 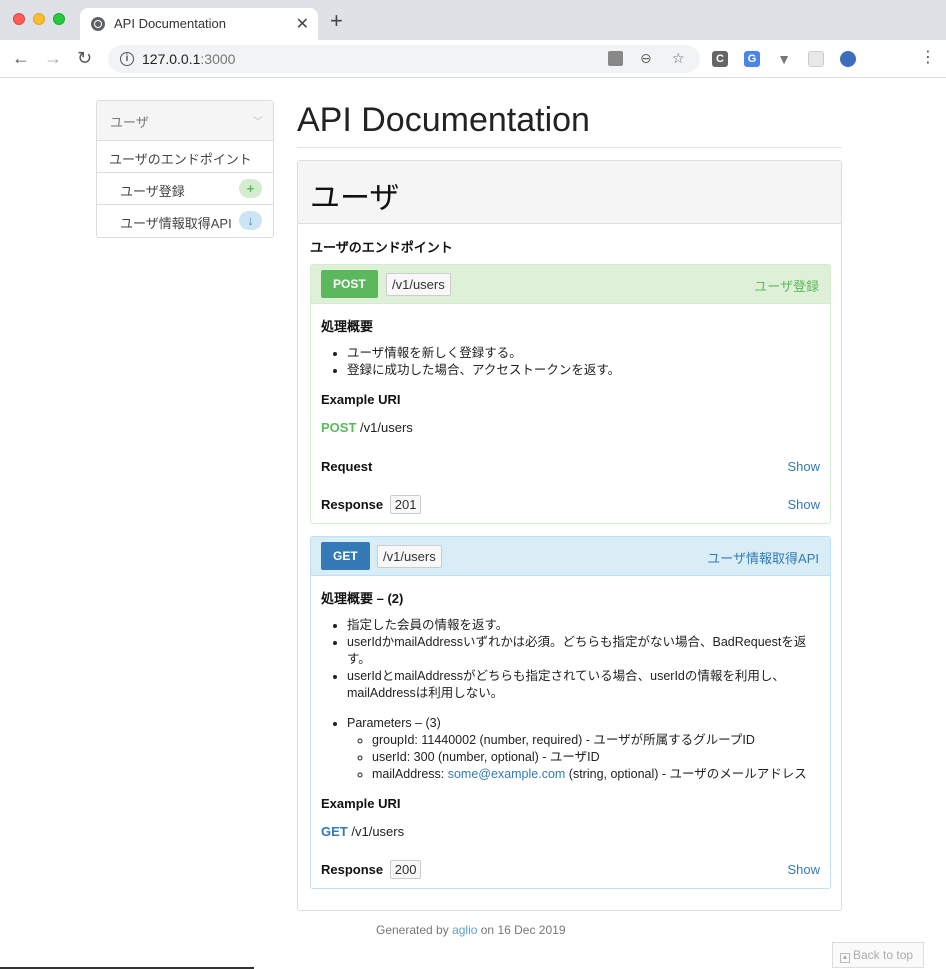 I want to click on title-divider, so click(x=569, y=147).